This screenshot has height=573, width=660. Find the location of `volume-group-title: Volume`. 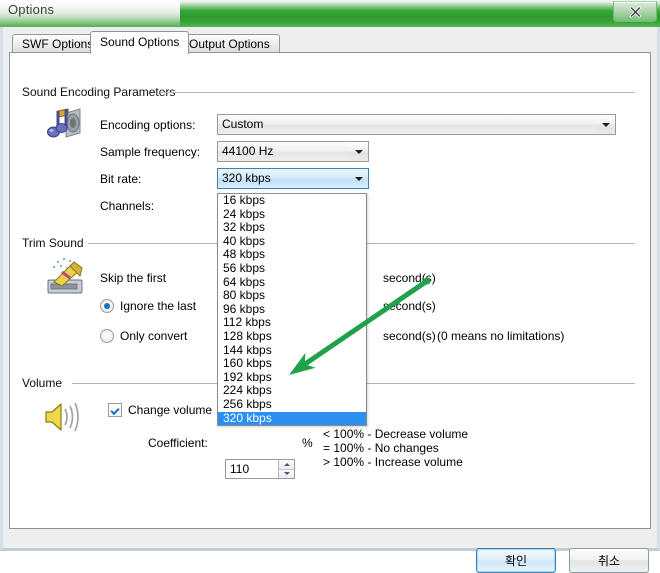

volume-group-title: Volume is located at coordinates (42, 383).